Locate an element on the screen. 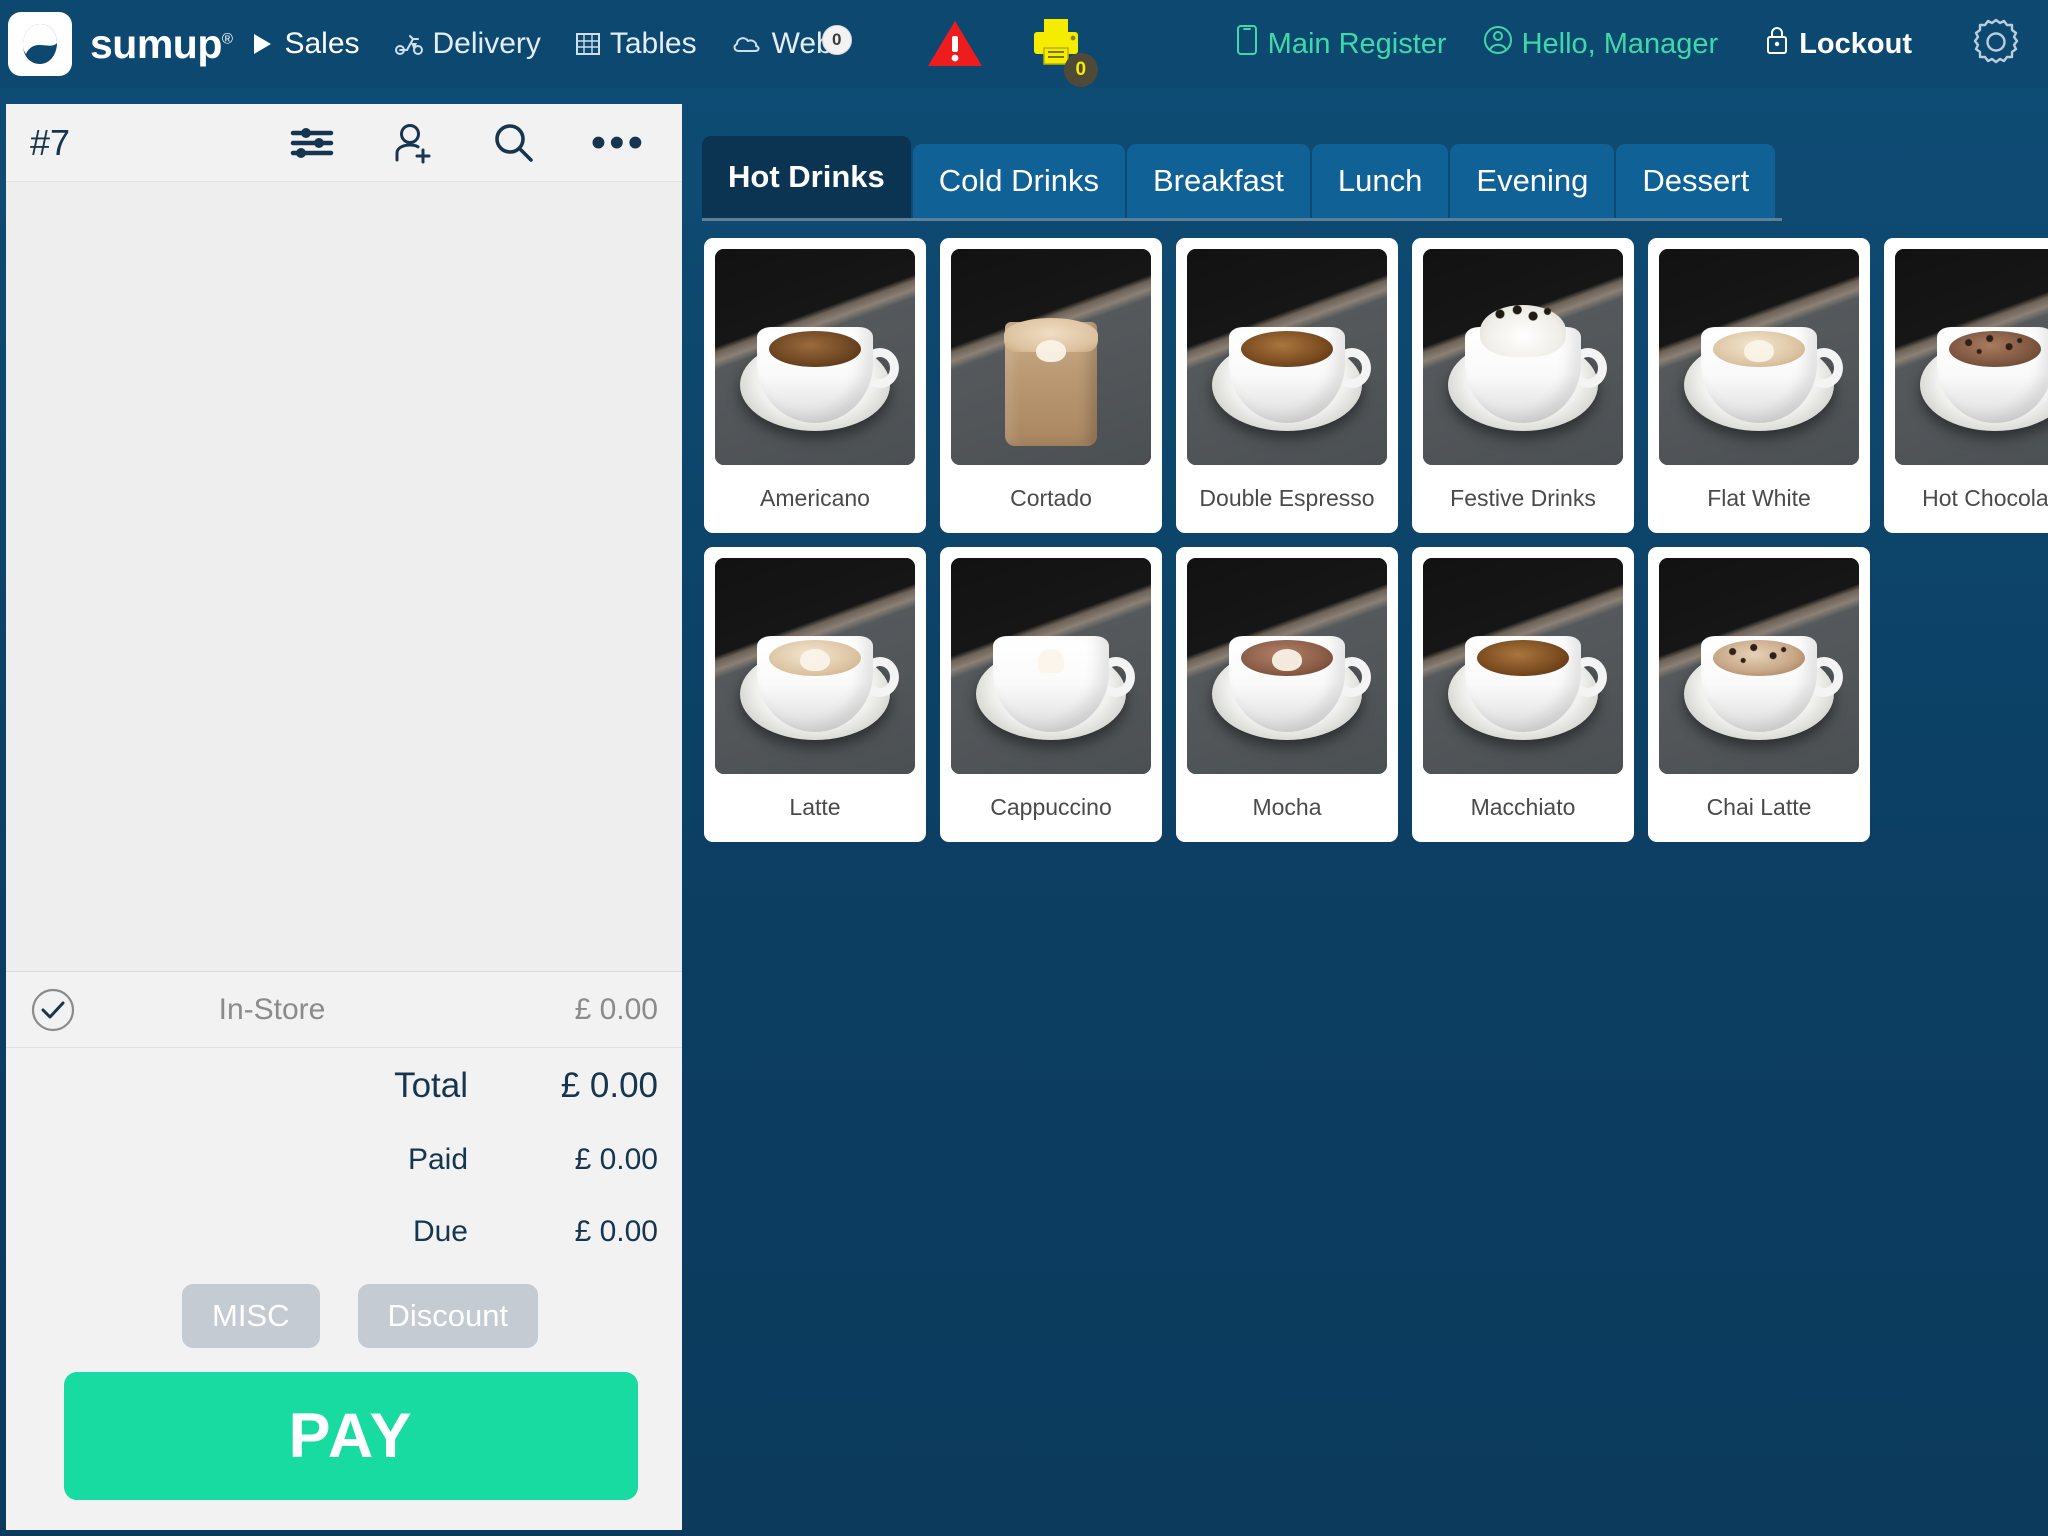  grid-icon is located at coordinates (588, 44).